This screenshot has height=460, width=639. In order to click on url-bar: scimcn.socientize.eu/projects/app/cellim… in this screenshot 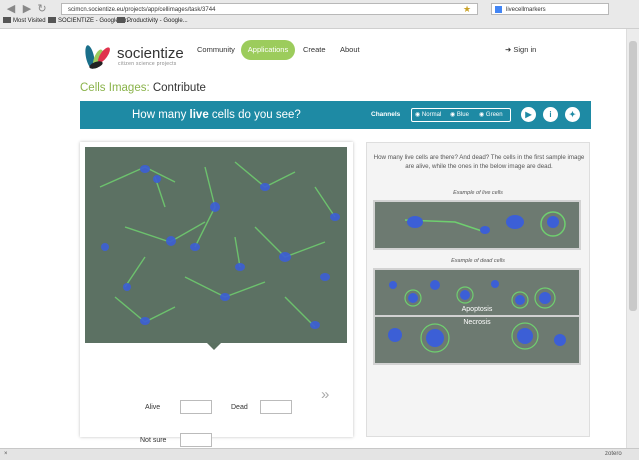, I will do `click(269, 9)`.